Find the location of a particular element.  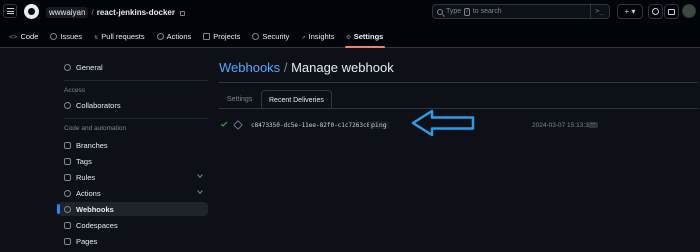

gear-icon is located at coordinates (67, 67).